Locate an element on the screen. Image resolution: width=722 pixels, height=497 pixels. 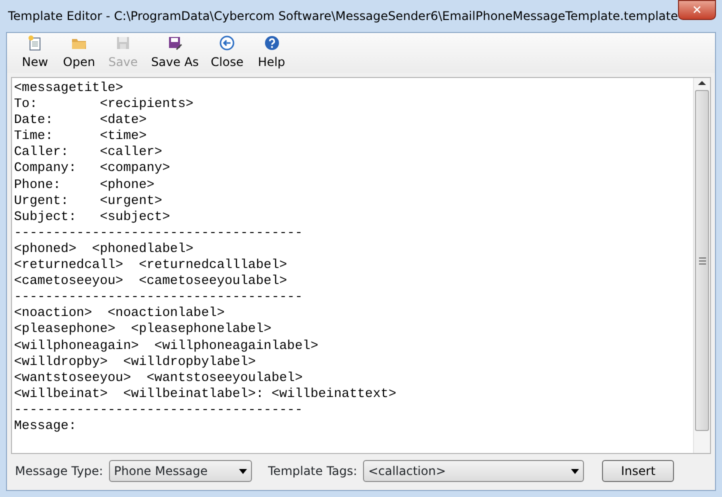
window-title: Template Editor - C:\ProgramData\Cybercom Software\MessageSender6\EmailPhoneMessageTemplate.template is located at coordinates (342, 16).